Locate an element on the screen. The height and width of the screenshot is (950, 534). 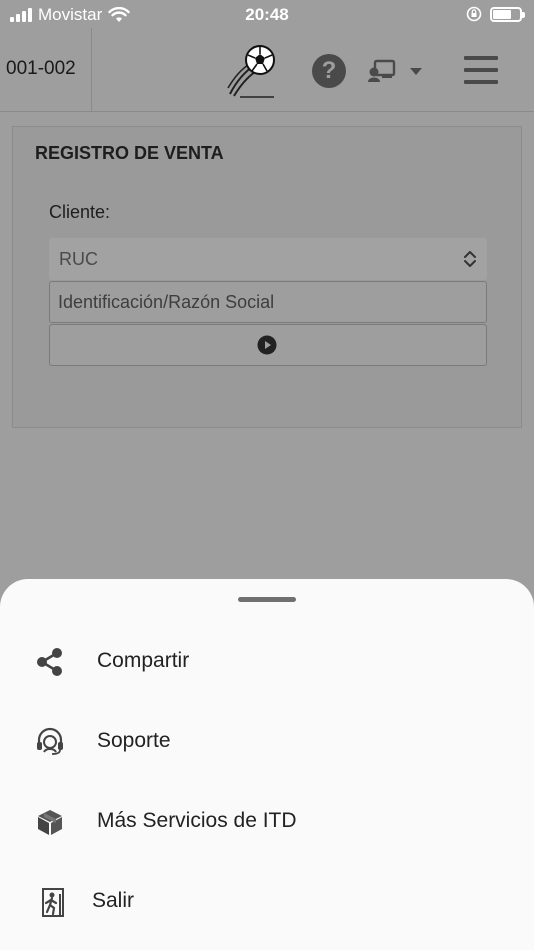
identification-input is located at coordinates (268, 302).